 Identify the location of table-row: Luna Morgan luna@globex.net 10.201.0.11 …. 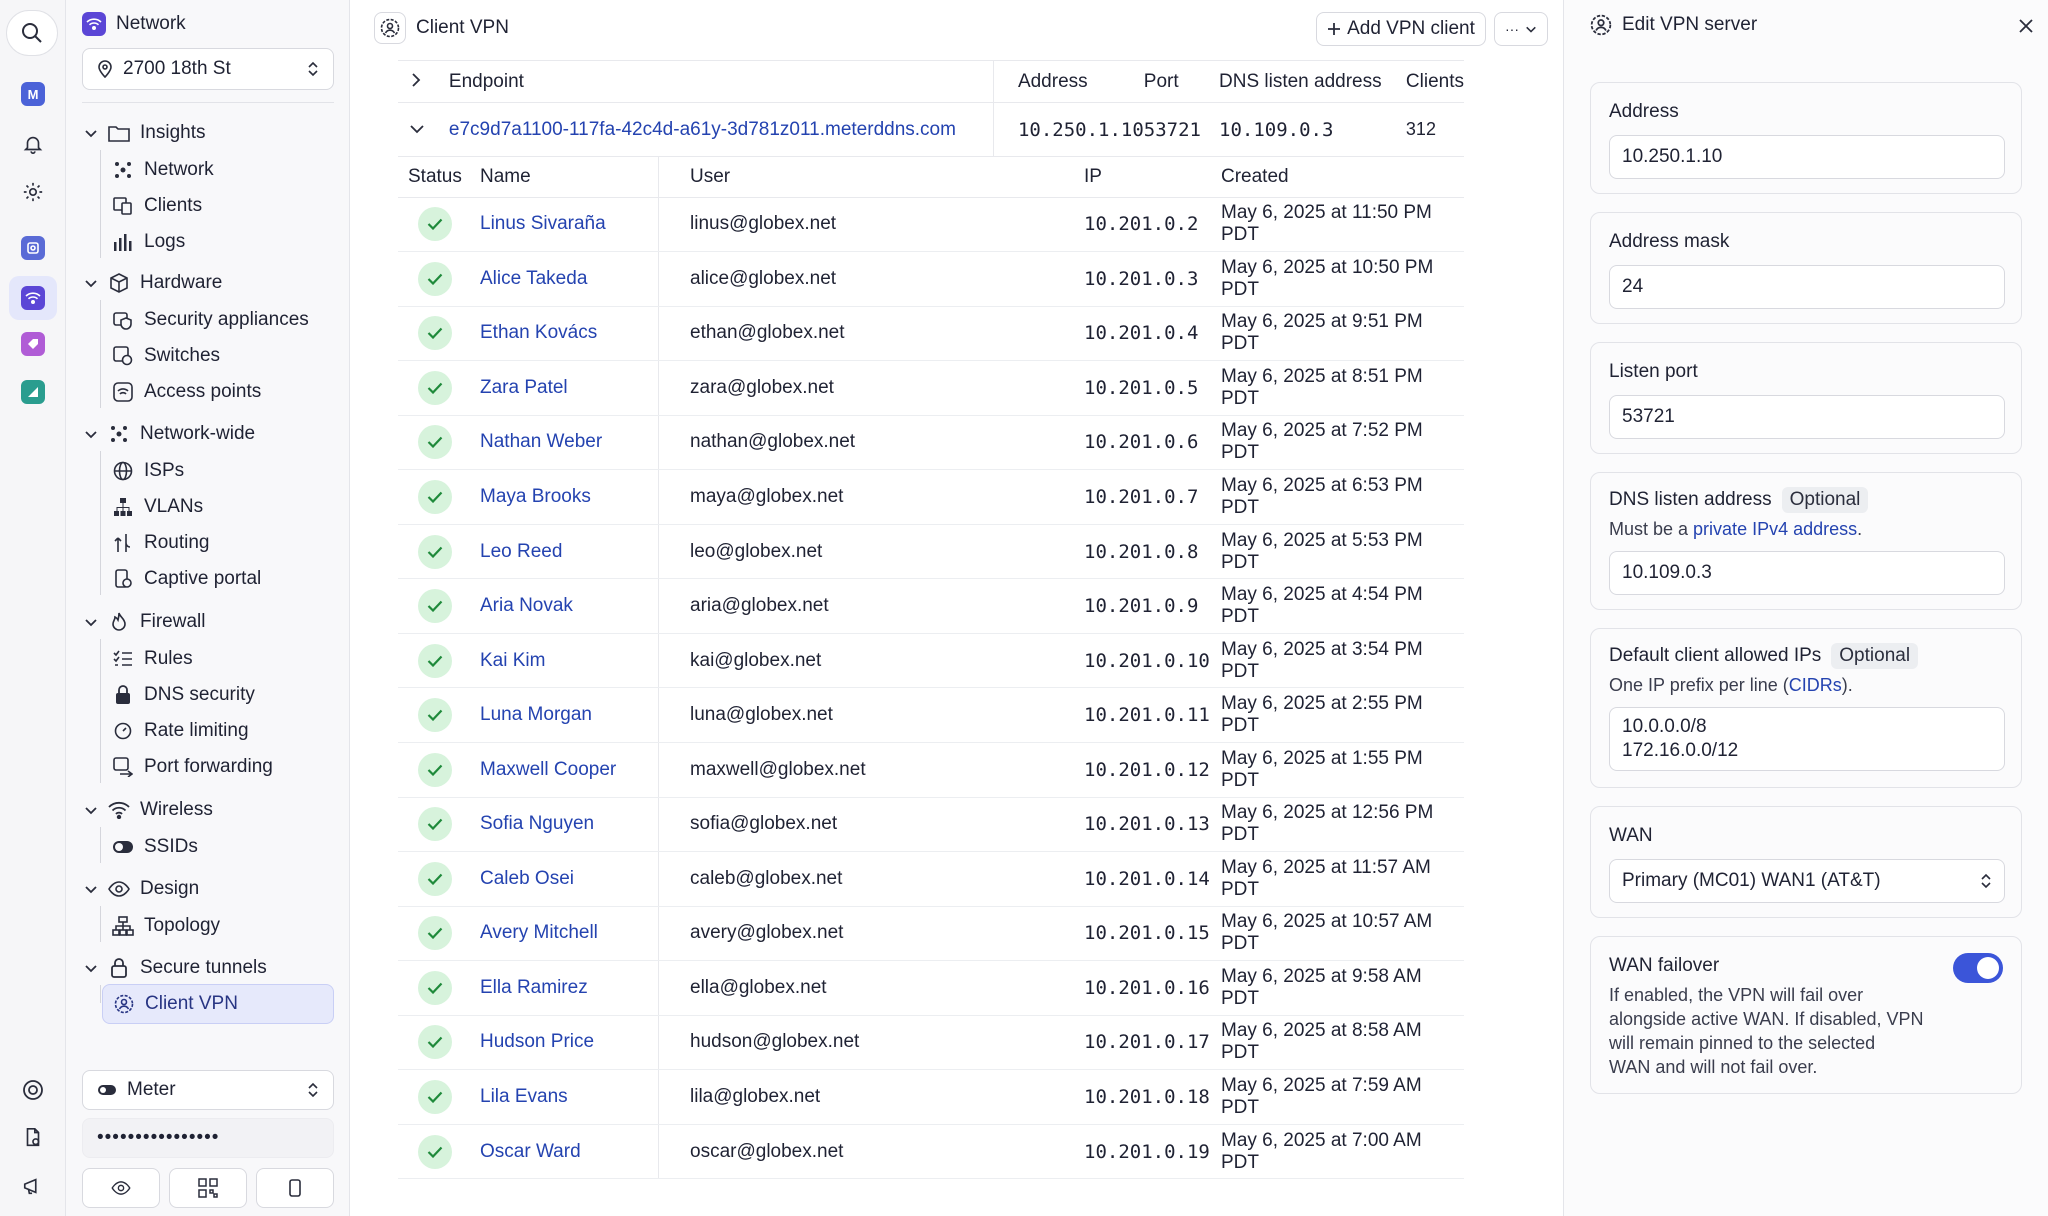
(931, 715).